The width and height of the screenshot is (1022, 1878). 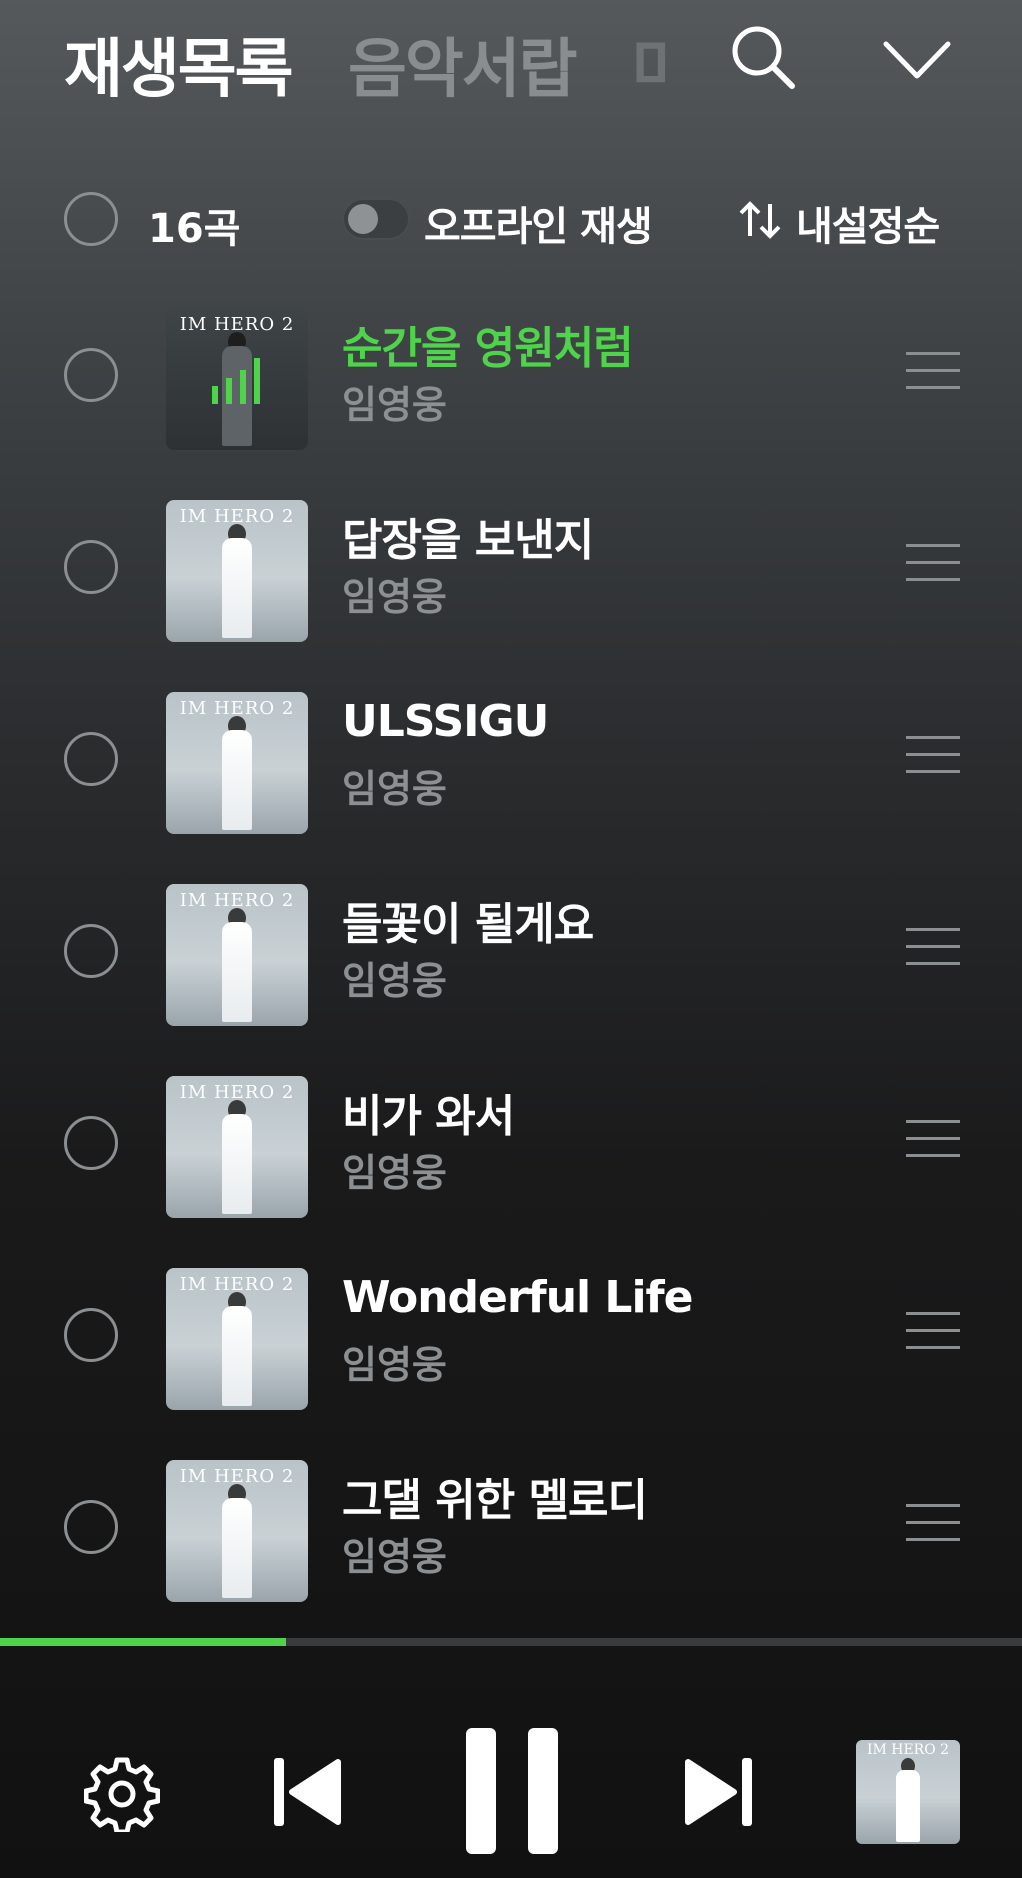 What do you see at coordinates (91, 219) in the screenshot?
I see `select-all-checkbox` at bounding box center [91, 219].